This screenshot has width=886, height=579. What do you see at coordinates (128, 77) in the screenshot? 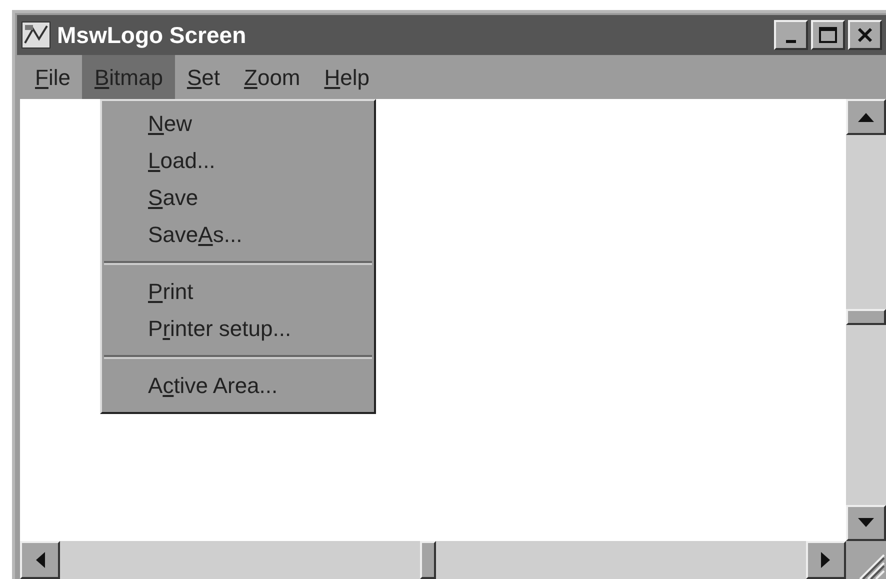
I see `menu-item: Bitmap` at bounding box center [128, 77].